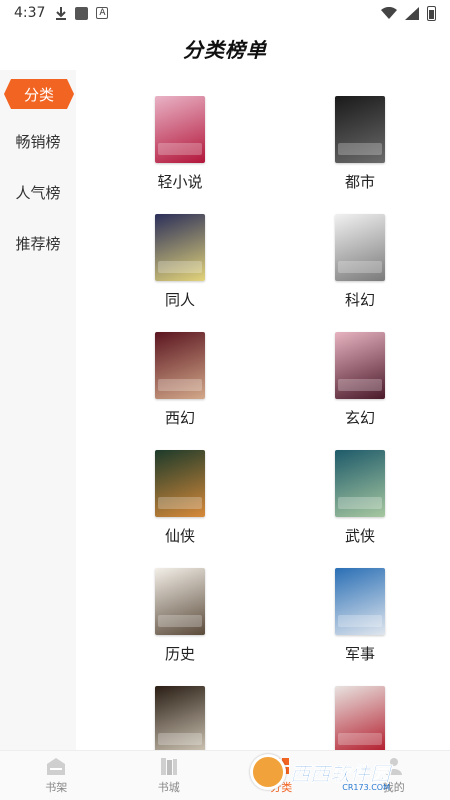 The height and width of the screenshot is (800, 450). I want to click on sidebar-item-label: 分类, so click(38, 94).